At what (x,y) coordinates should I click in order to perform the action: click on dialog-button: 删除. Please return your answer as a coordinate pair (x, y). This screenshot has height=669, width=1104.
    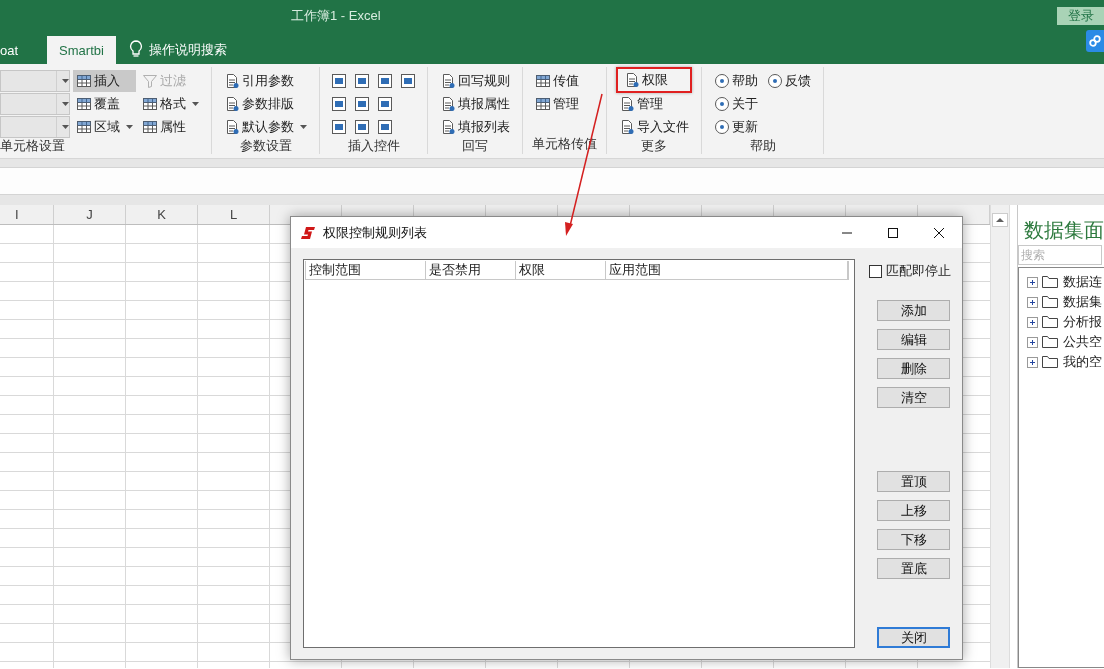
    Looking at the image, I should click on (913, 368).